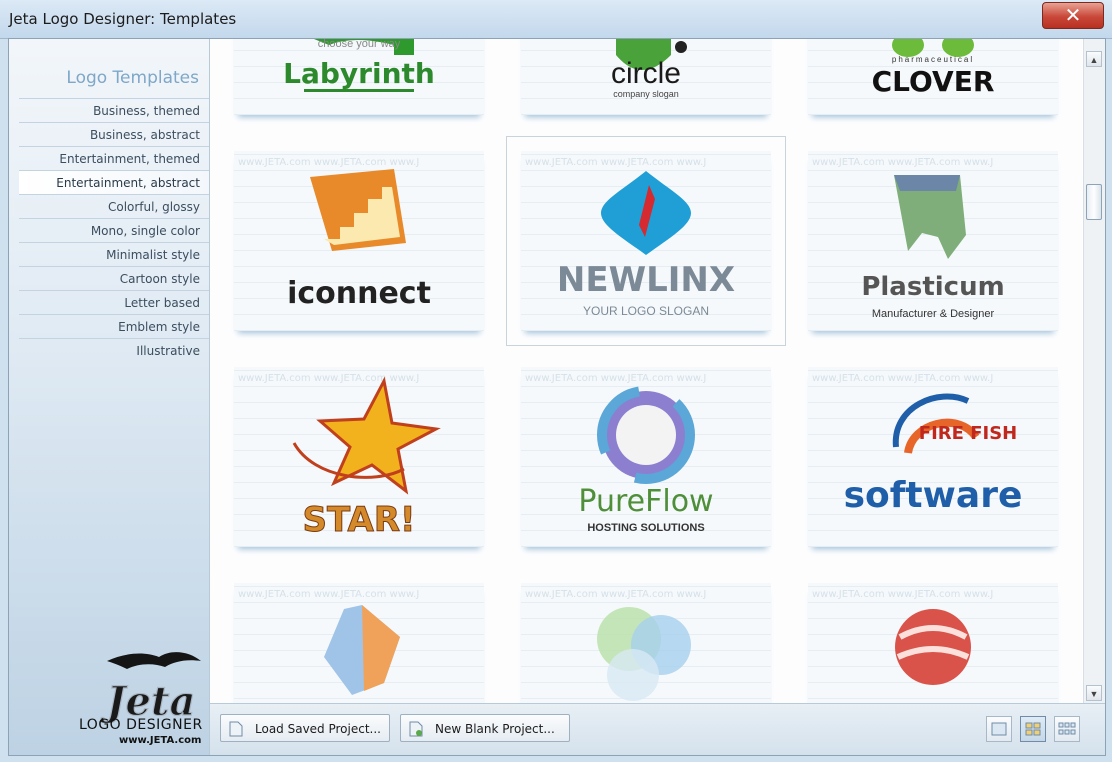 The image size is (1112, 762). I want to click on category-entertainment-themed: Entertainment, themed, so click(114, 158).